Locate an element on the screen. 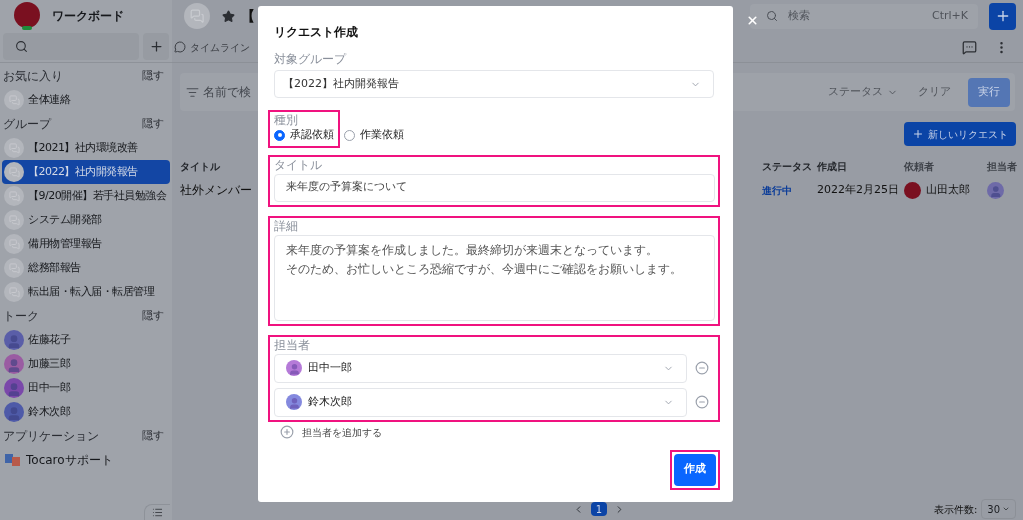 The height and width of the screenshot is (520, 1023). group-title: 【 is located at coordinates (248, 16).